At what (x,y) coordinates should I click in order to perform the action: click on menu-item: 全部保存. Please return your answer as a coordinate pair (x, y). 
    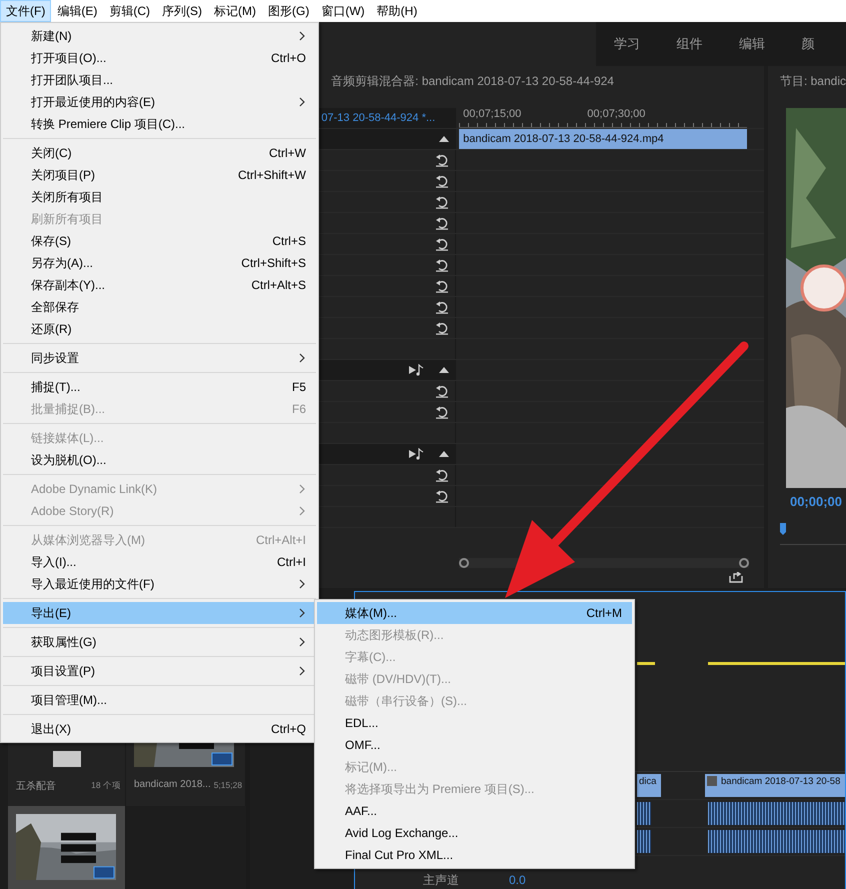
    Looking at the image, I should click on (159, 307).